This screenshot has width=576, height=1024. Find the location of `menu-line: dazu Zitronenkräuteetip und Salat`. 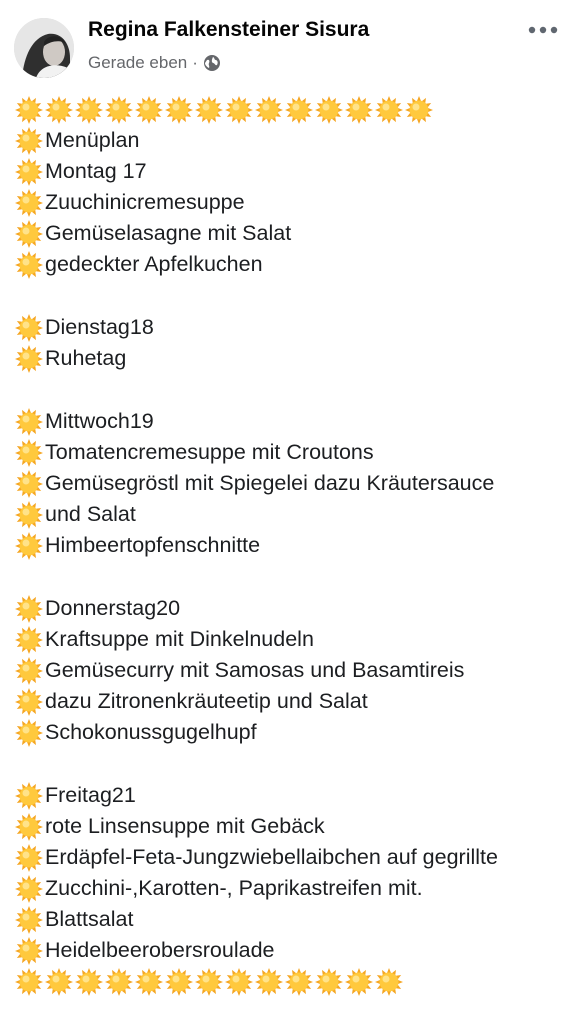

menu-line: dazu Zitronenkräuteetip und Salat is located at coordinates (292, 701).